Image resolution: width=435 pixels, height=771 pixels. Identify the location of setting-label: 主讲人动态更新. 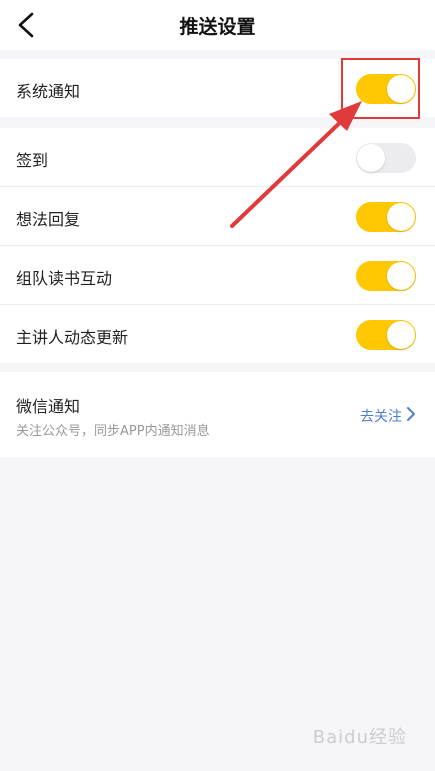
(72, 337).